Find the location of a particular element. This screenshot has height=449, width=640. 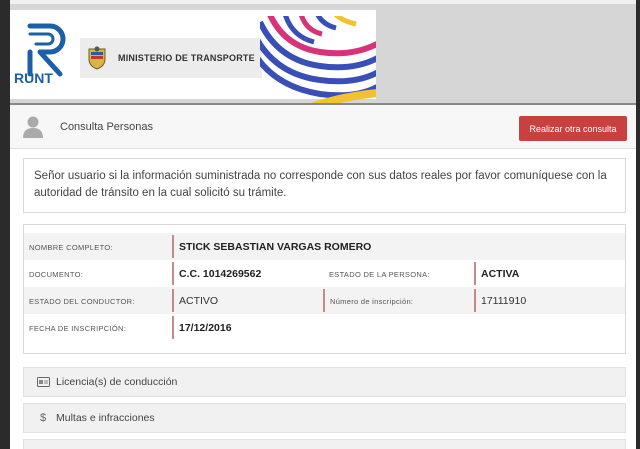

license-card-icon is located at coordinates (43, 382).